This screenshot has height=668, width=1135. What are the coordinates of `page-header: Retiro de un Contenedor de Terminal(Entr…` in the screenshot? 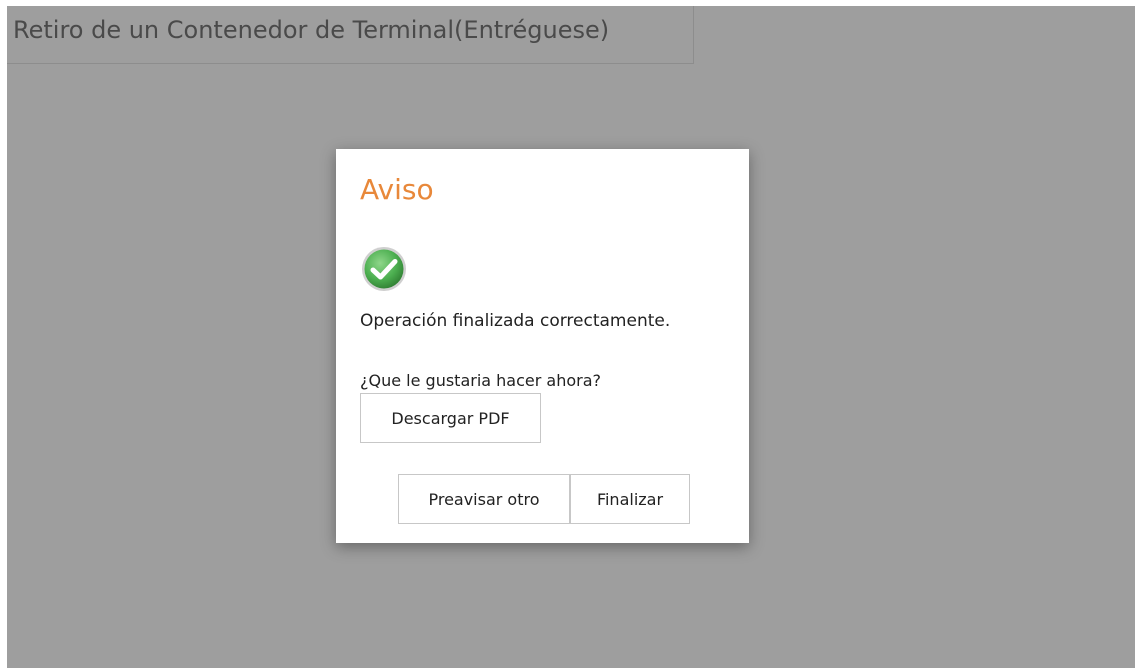 It's located at (350, 35).